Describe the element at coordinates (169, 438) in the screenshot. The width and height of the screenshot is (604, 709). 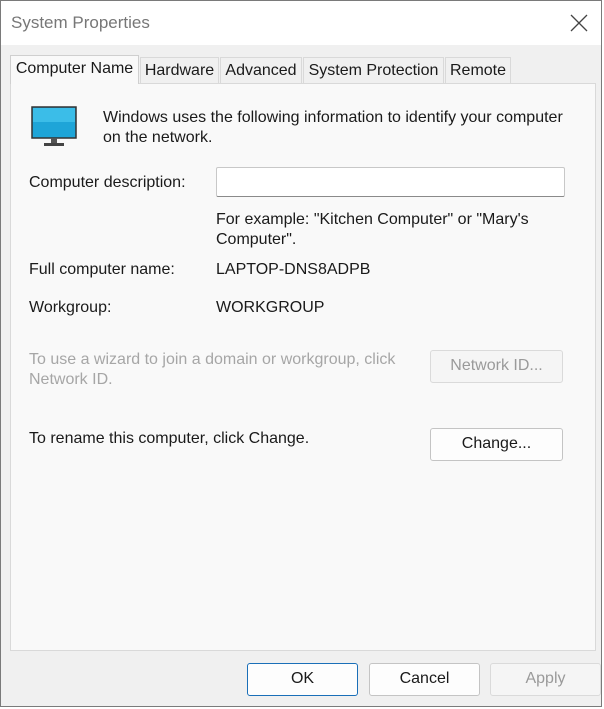
I see `rename-text: To rename this computer, click Change.` at that location.